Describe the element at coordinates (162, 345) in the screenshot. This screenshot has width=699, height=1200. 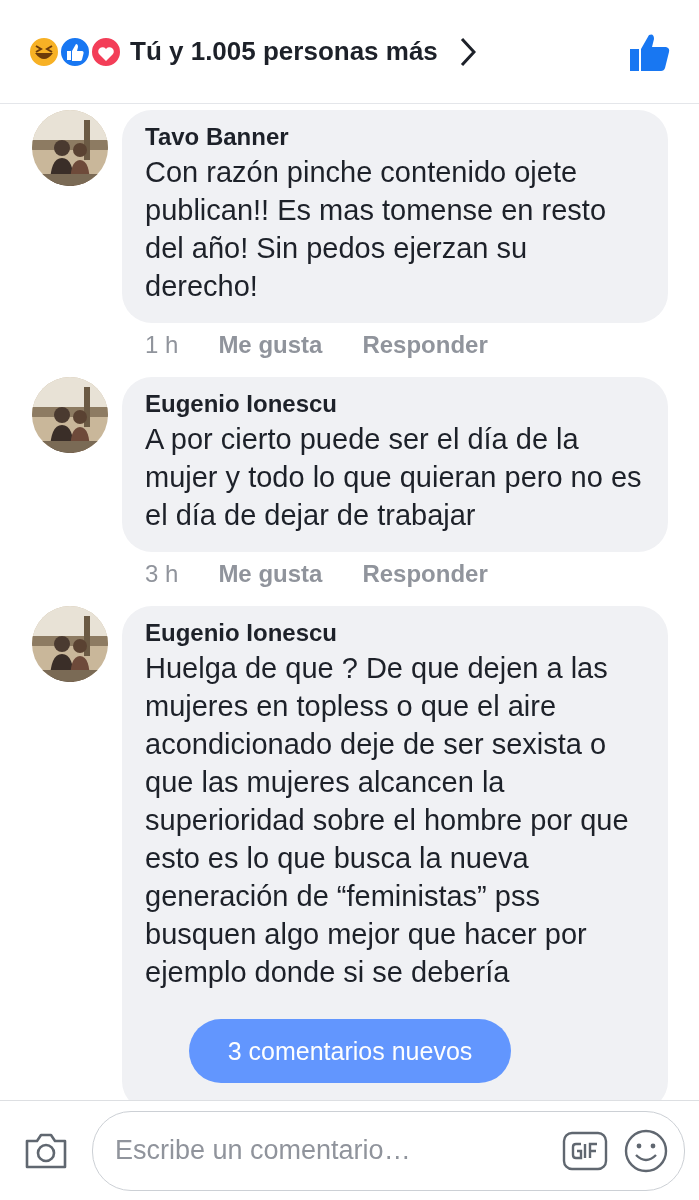
I see `comment-time: 1 h` at that location.